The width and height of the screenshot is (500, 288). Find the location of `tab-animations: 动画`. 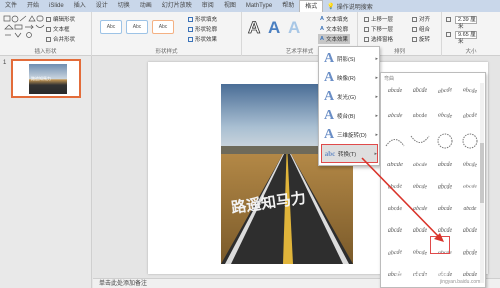

tab-animations: 动画 is located at coordinates (146, 6).